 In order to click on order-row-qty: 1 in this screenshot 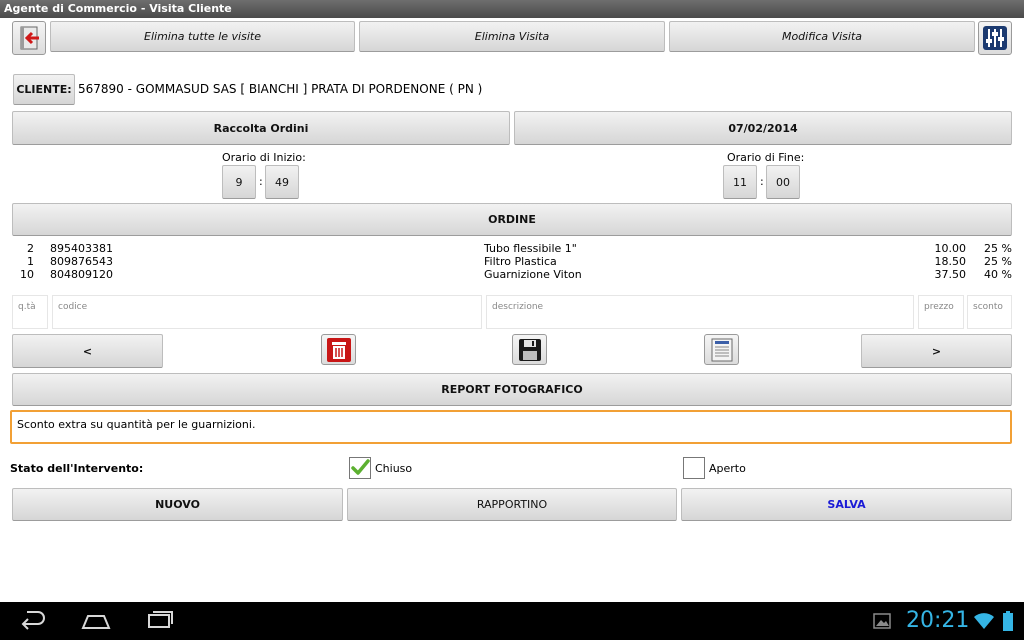, I will do `click(30, 261)`.